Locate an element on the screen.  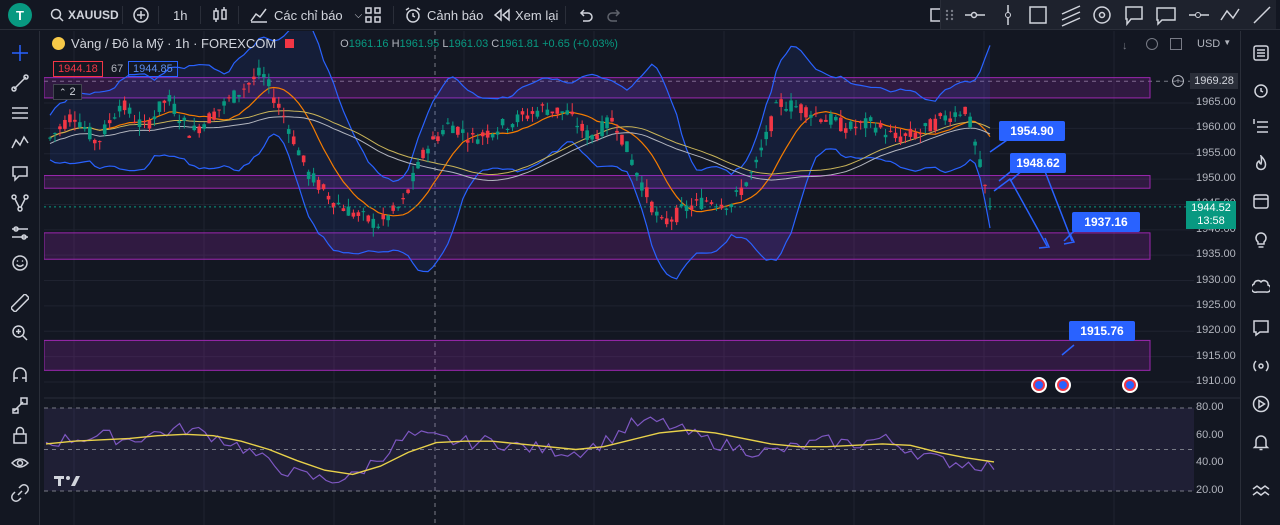
sell-price-box: 1944.18 is located at coordinates (78, 69).